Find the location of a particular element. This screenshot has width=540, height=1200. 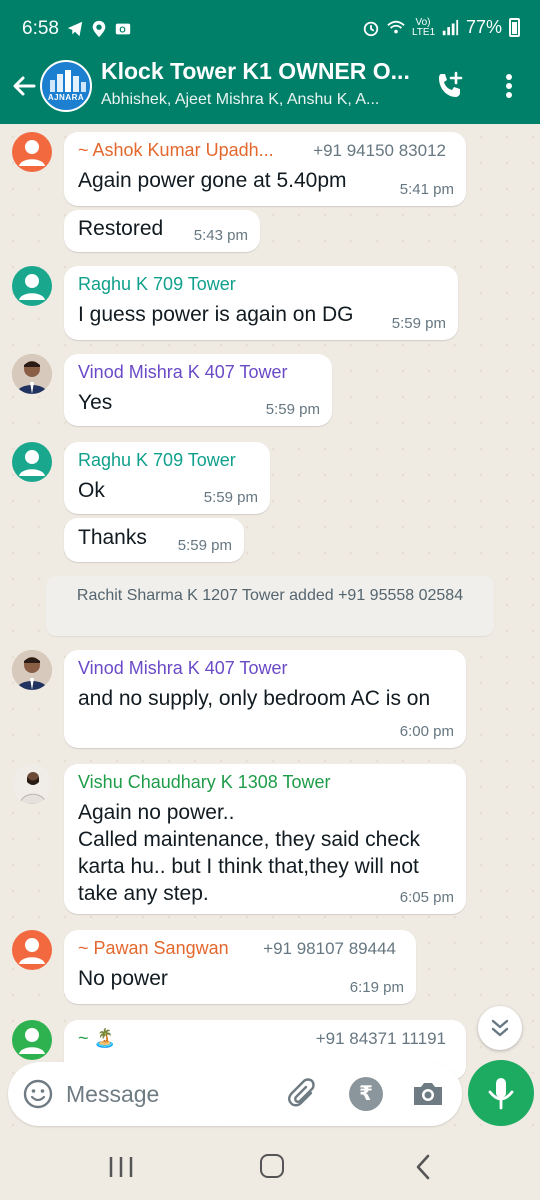

group-avatar: AJNARA is located at coordinates (66, 86).